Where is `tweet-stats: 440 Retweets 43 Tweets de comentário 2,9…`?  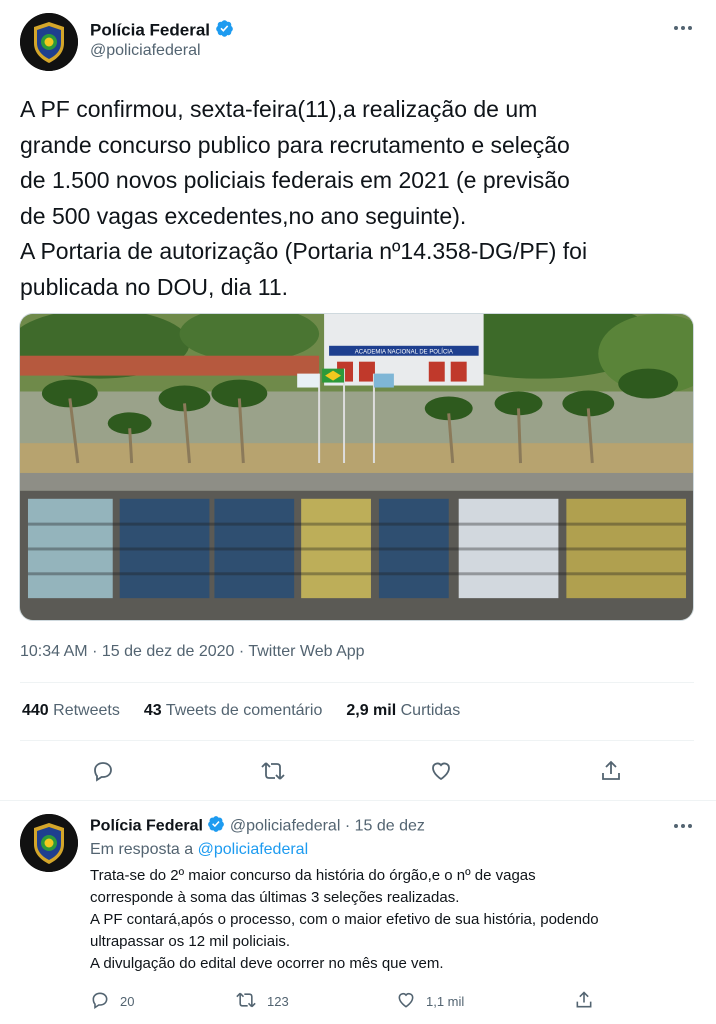 tweet-stats: 440 Retweets 43 Tweets de comentário 2,9… is located at coordinates (241, 711).